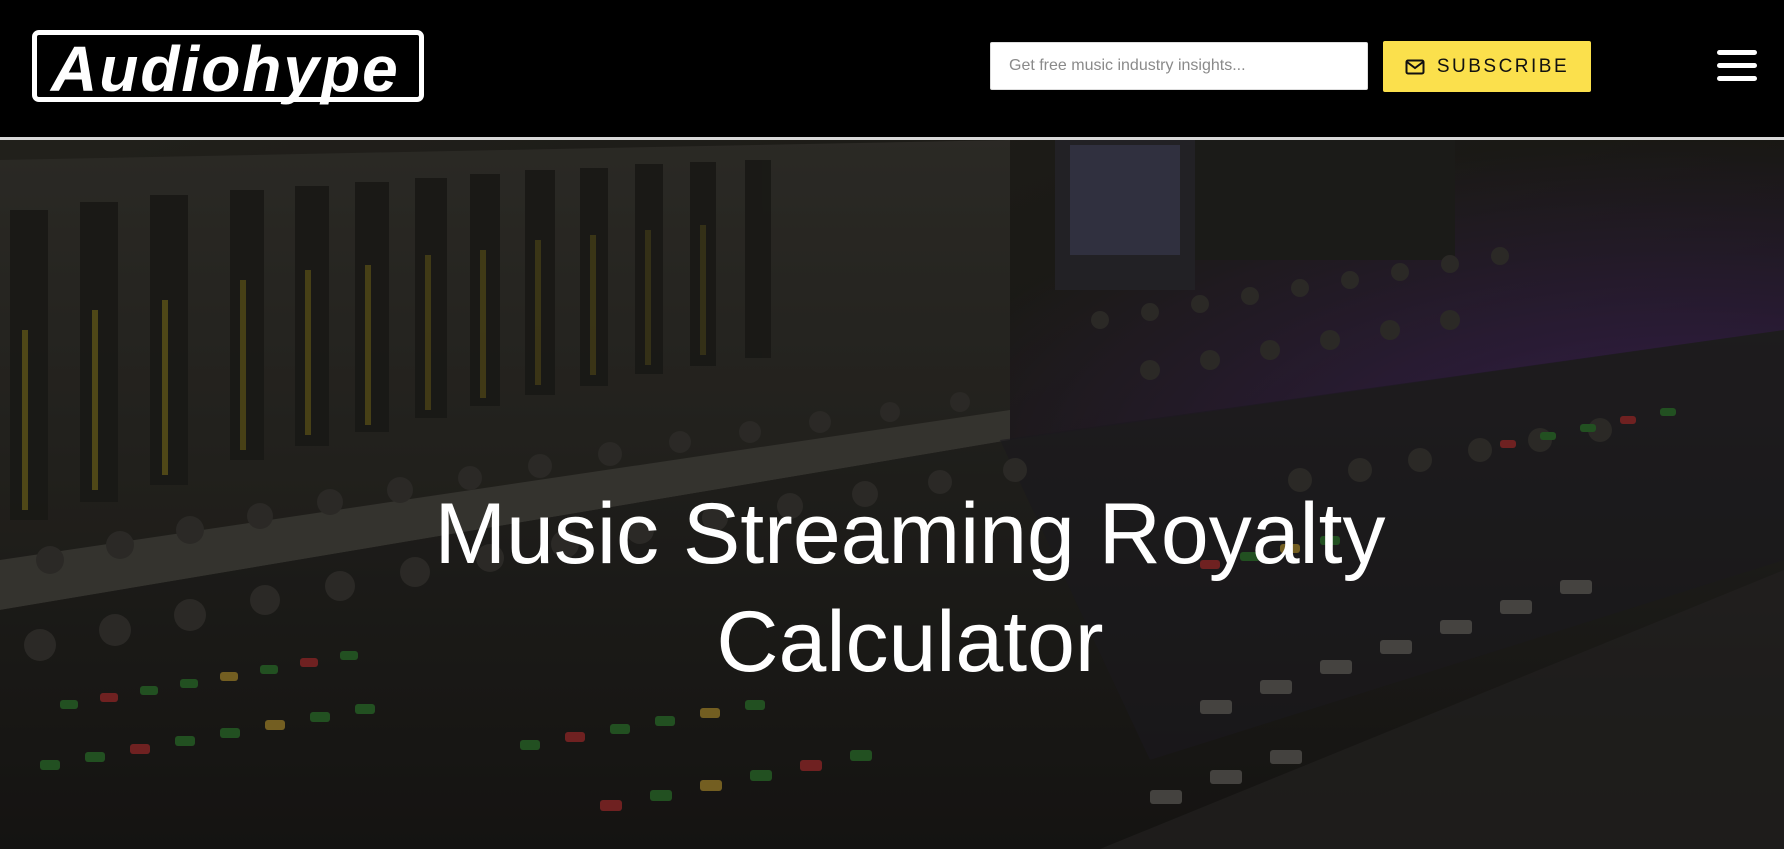 The image size is (1784, 849). Describe the element at coordinates (910, 588) in the screenshot. I see `page-title: Music Streaming Royalty Calculator` at that location.